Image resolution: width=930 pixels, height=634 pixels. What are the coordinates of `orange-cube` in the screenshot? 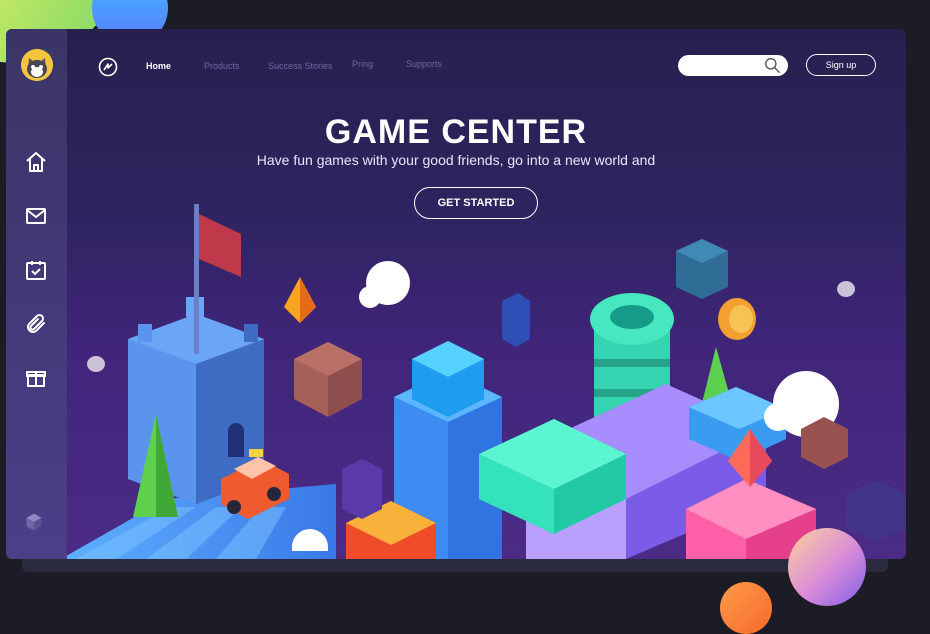 It's located at (391, 530).